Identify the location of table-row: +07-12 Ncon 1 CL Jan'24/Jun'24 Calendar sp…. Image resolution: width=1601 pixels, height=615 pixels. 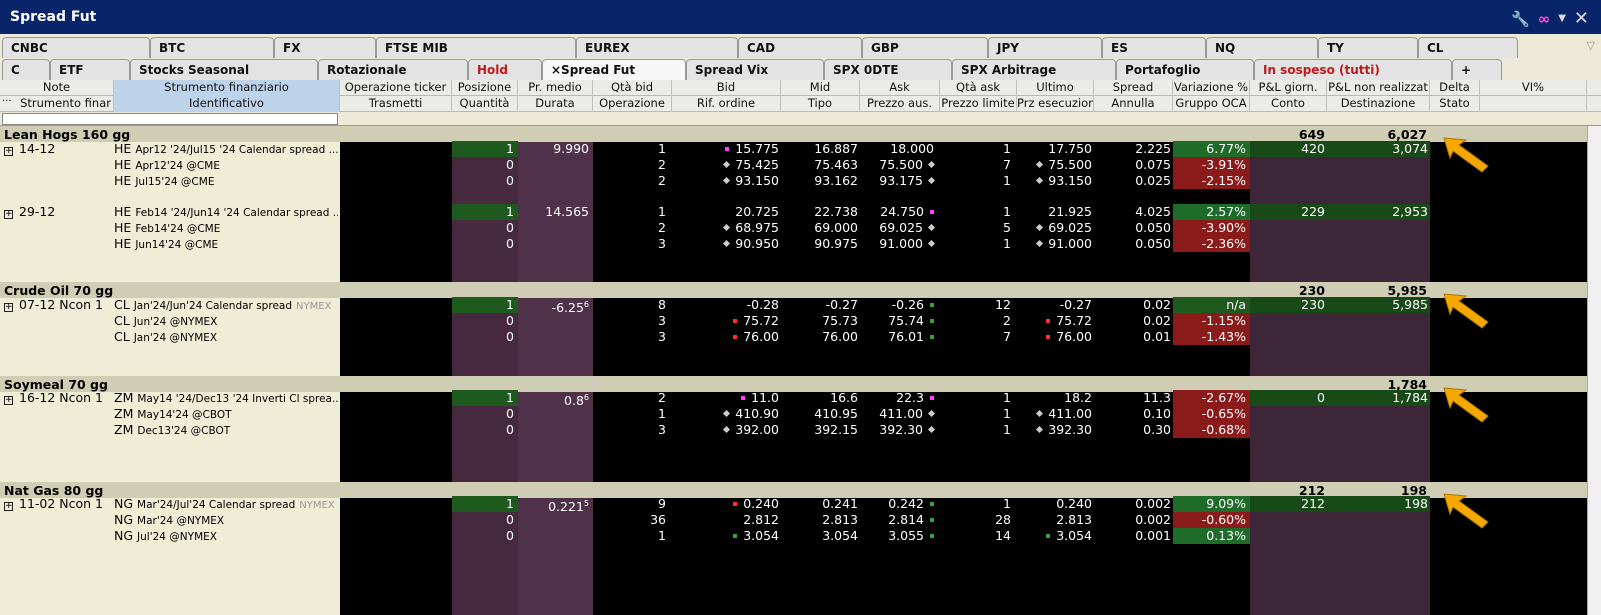
(800, 305).